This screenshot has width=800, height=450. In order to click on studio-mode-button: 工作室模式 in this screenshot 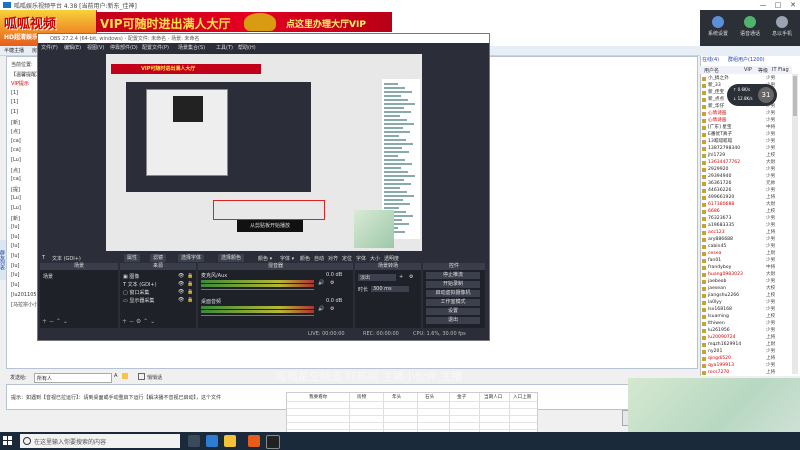, I will do `click(453, 302)`.